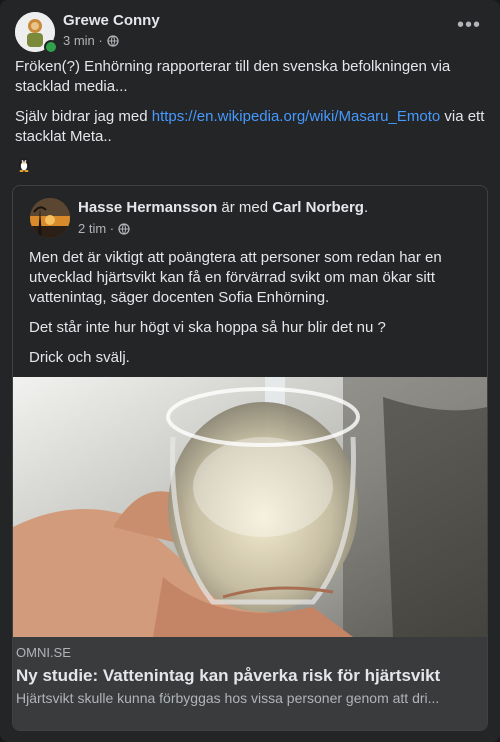 This screenshot has height=742, width=500. Describe the element at coordinates (83, 116) in the screenshot. I see `post-text-fragment: Själv bidrar jag med` at that location.